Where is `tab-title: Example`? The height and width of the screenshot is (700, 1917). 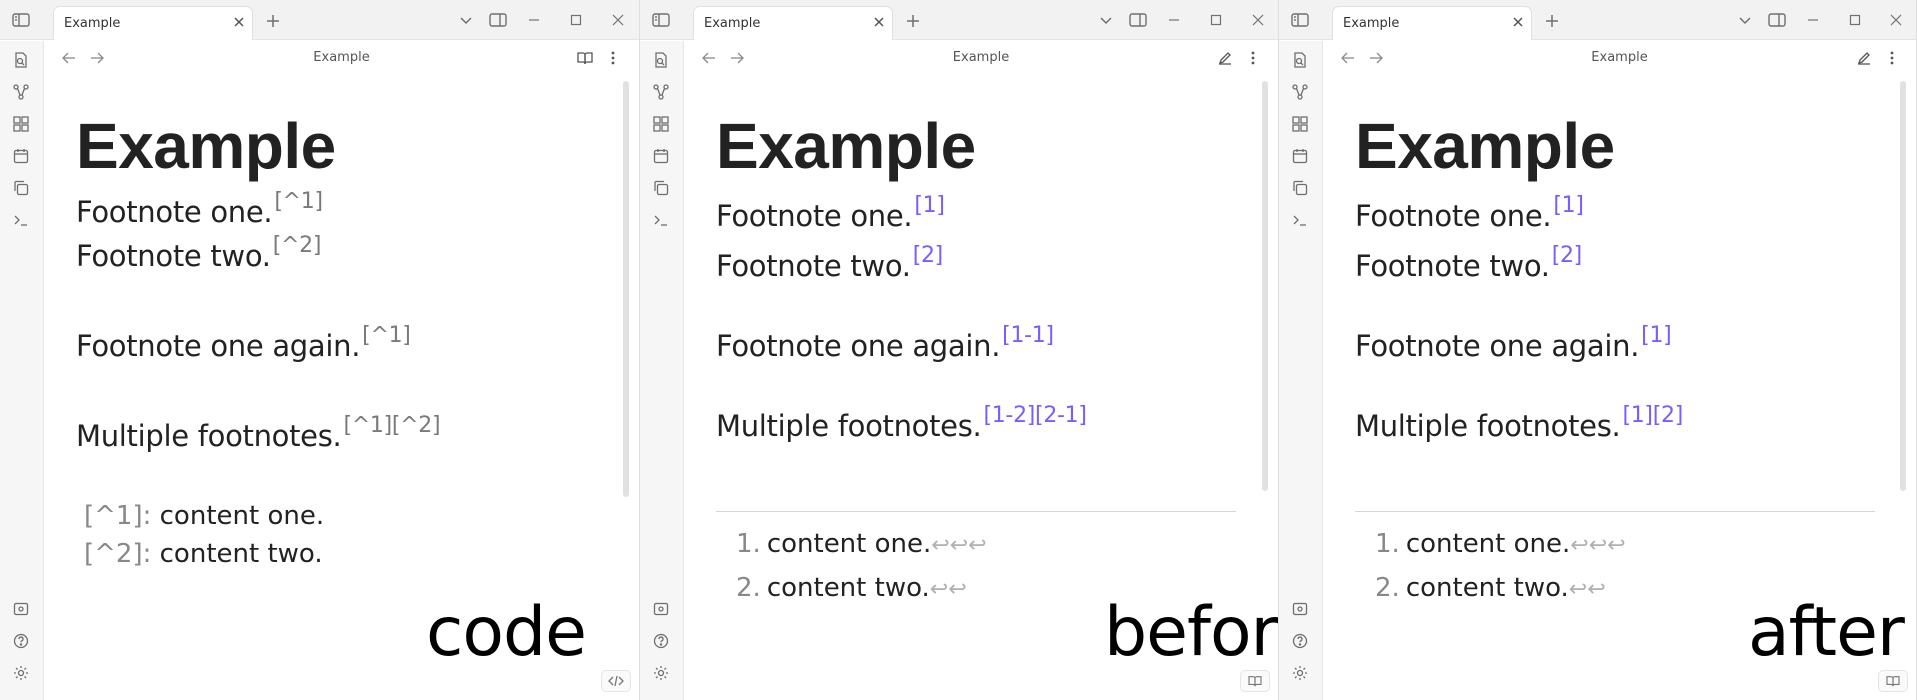 tab-title: Example is located at coordinates (732, 23).